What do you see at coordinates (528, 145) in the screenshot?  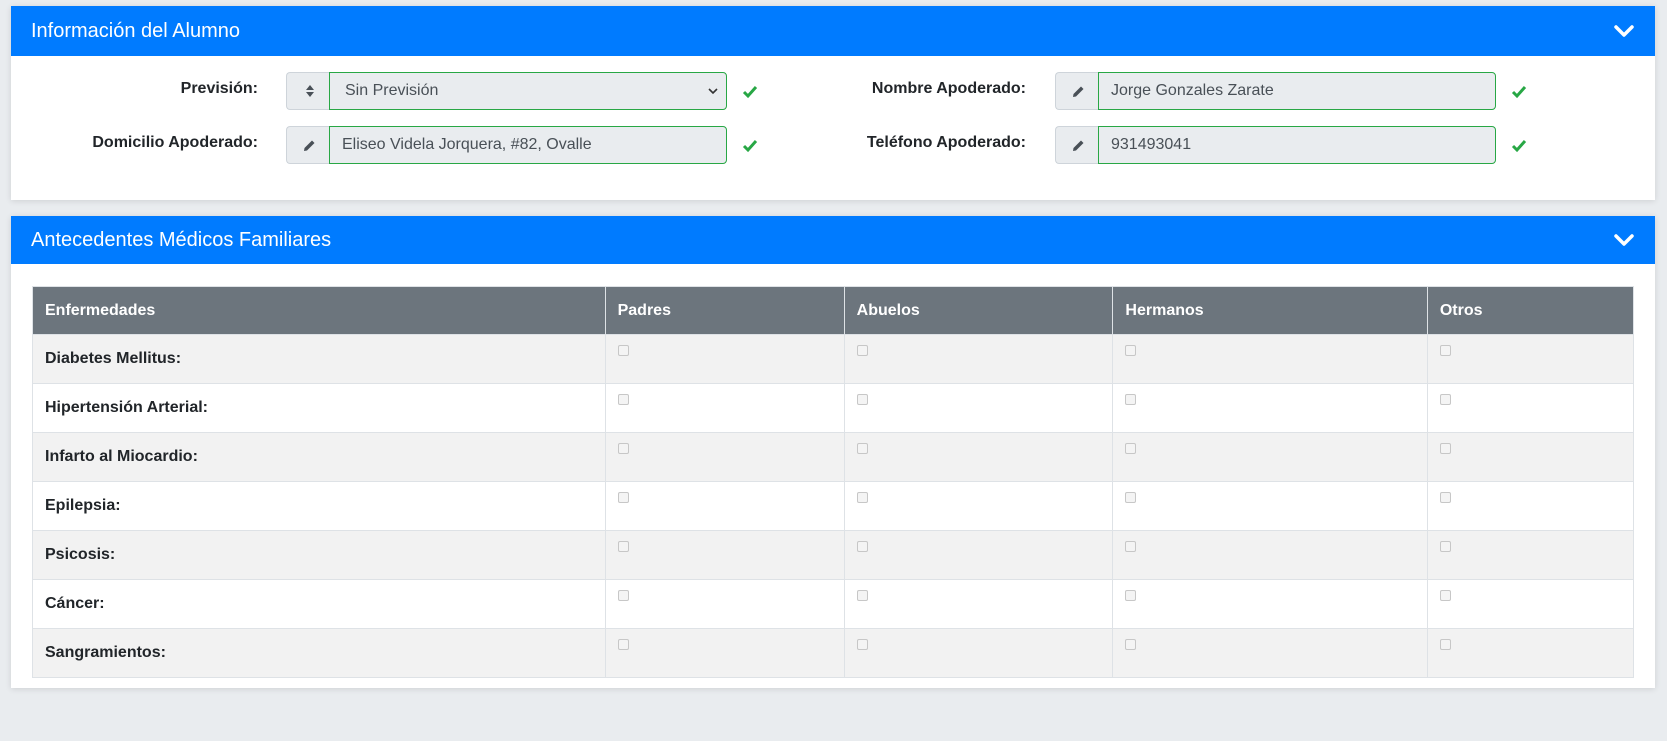 I see `domicilio-apoderado-input: Eliseo Videla Jorquera, #82, Ovalle` at bounding box center [528, 145].